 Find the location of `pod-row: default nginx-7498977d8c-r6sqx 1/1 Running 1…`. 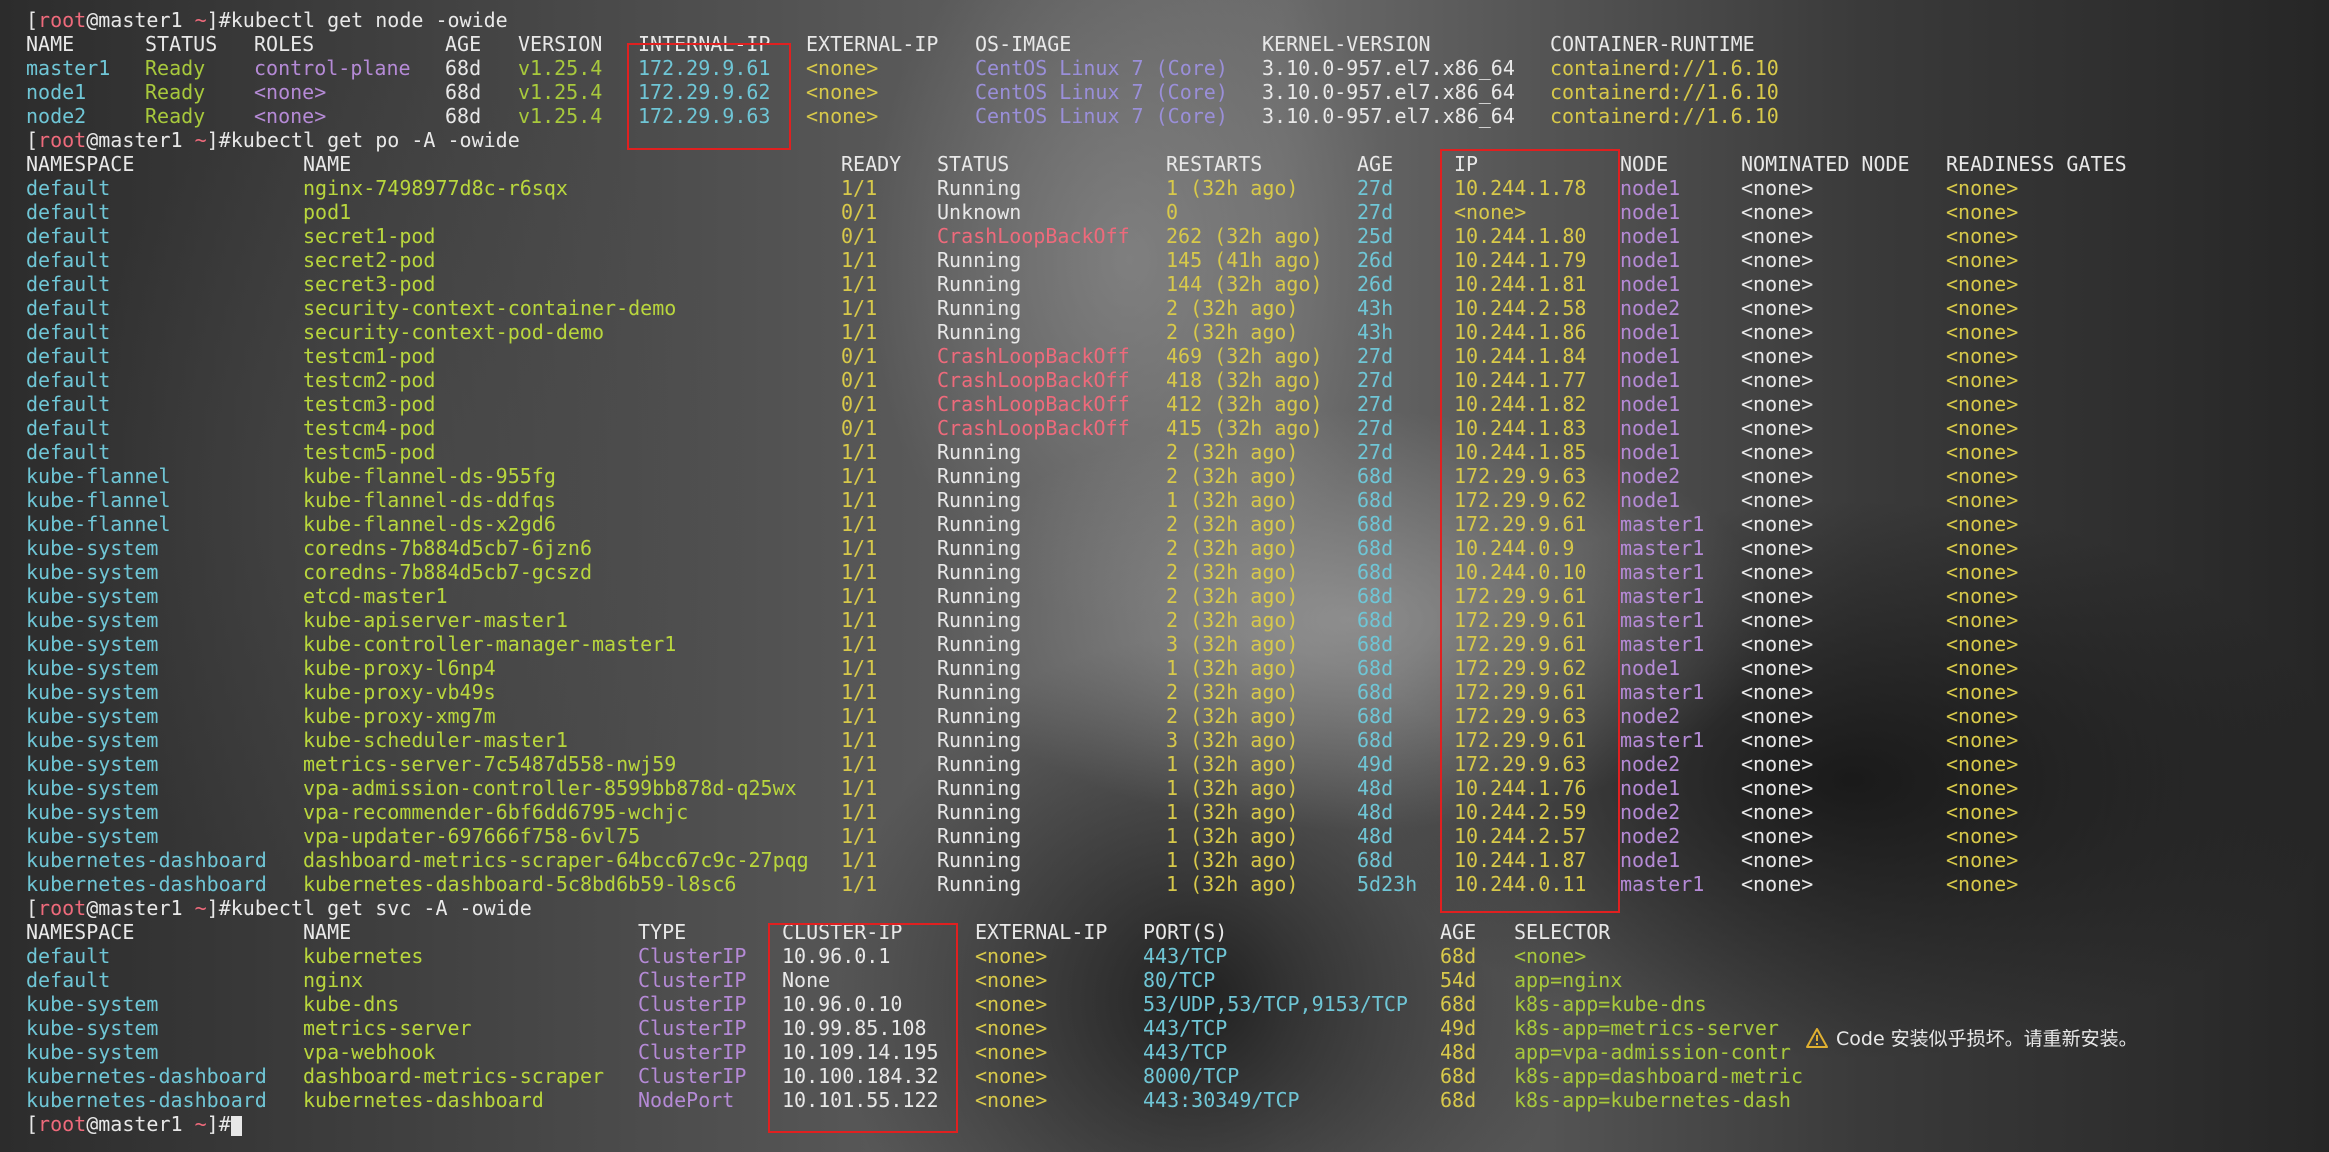

pod-row: default nginx-7498977d8c-r6sqx 1/1 Running 1… is located at coordinates (1164, 188).